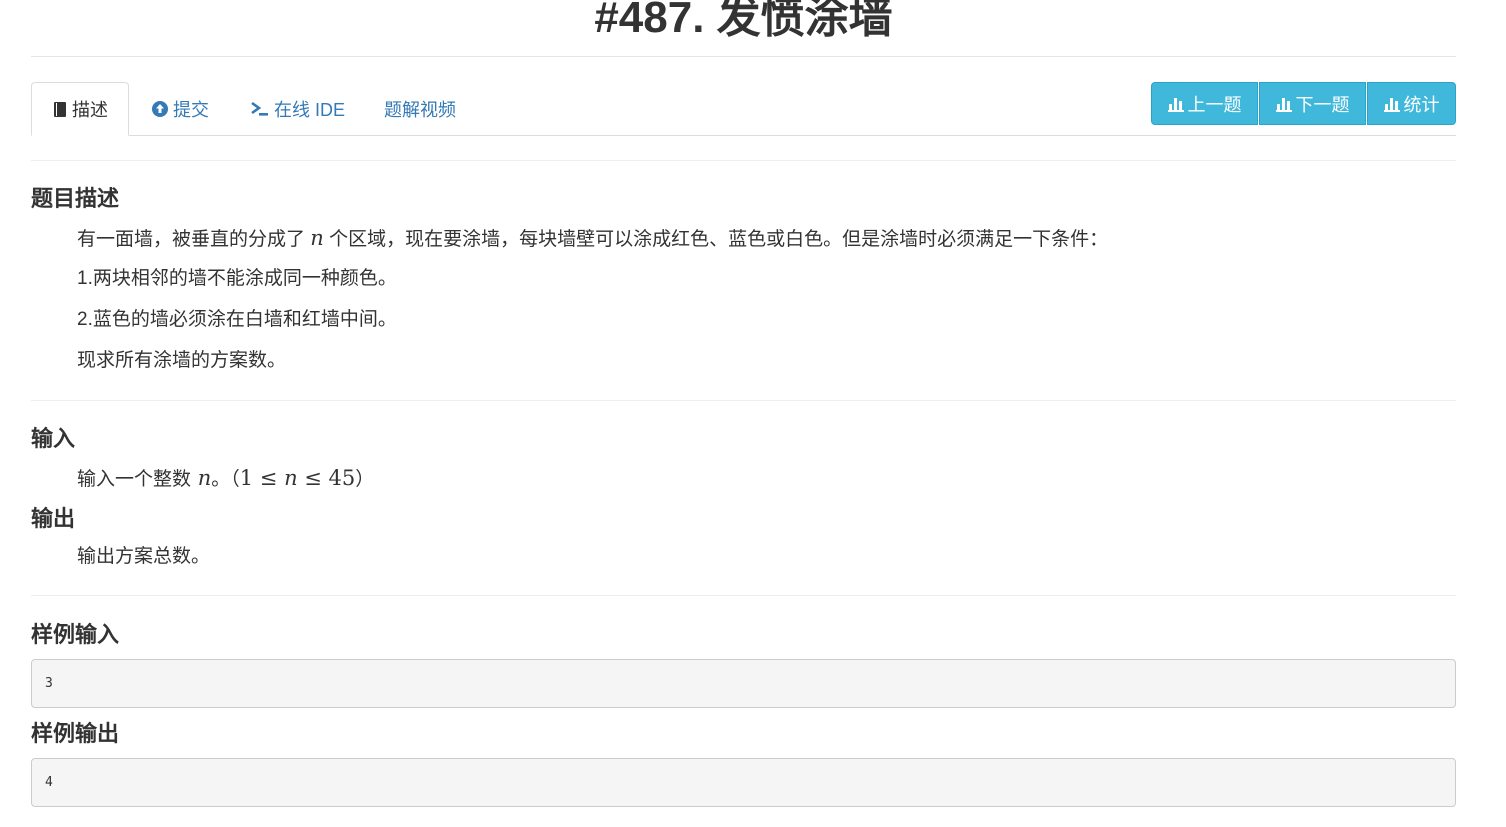 The width and height of the screenshot is (1506, 827). Describe the element at coordinates (191, 109) in the screenshot. I see `tab-submit-label: 提交` at that location.